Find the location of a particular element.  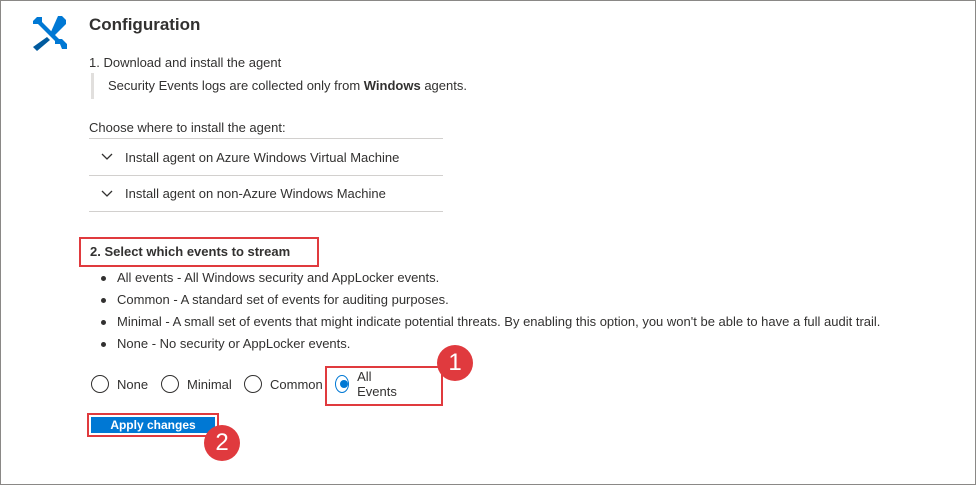

list-item: None - No security or AppLocker events. is located at coordinates (490, 344).